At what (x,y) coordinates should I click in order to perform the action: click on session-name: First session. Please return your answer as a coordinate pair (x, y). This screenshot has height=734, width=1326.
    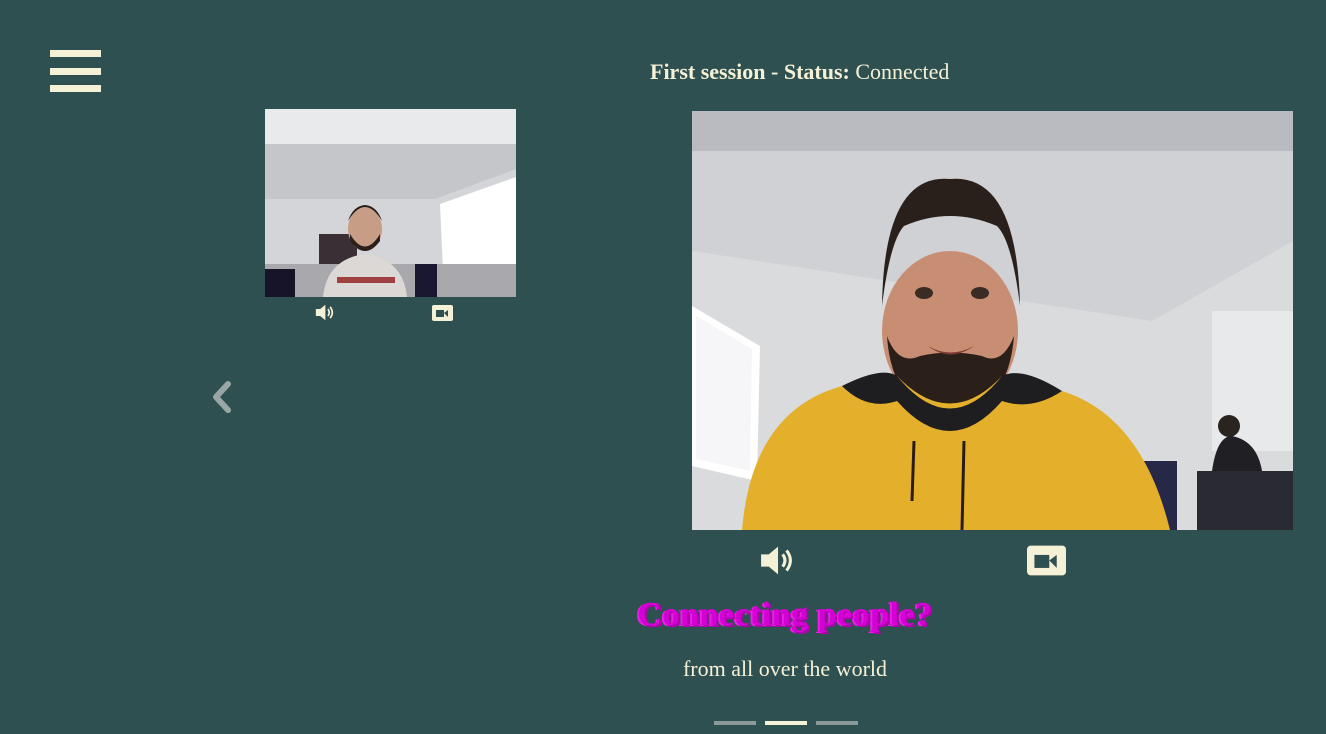
    Looking at the image, I should click on (708, 71).